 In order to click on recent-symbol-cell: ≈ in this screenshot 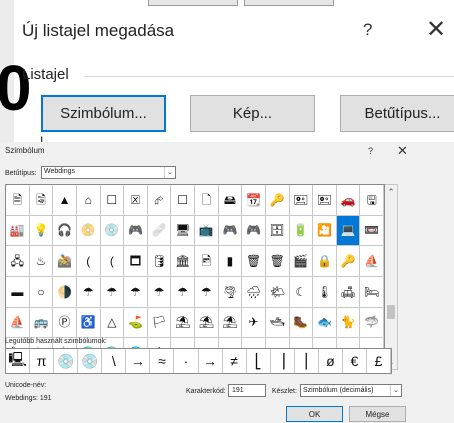, I will do `click(162, 361)`.